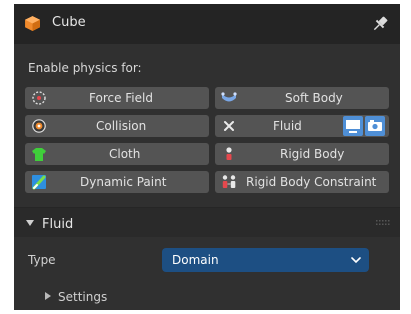 The width and height of the screenshot is (411, 314). What do you see at coordinates (39, 154) in the screenshot?
I see `cloth-icon` at bounding box center [39, 154].